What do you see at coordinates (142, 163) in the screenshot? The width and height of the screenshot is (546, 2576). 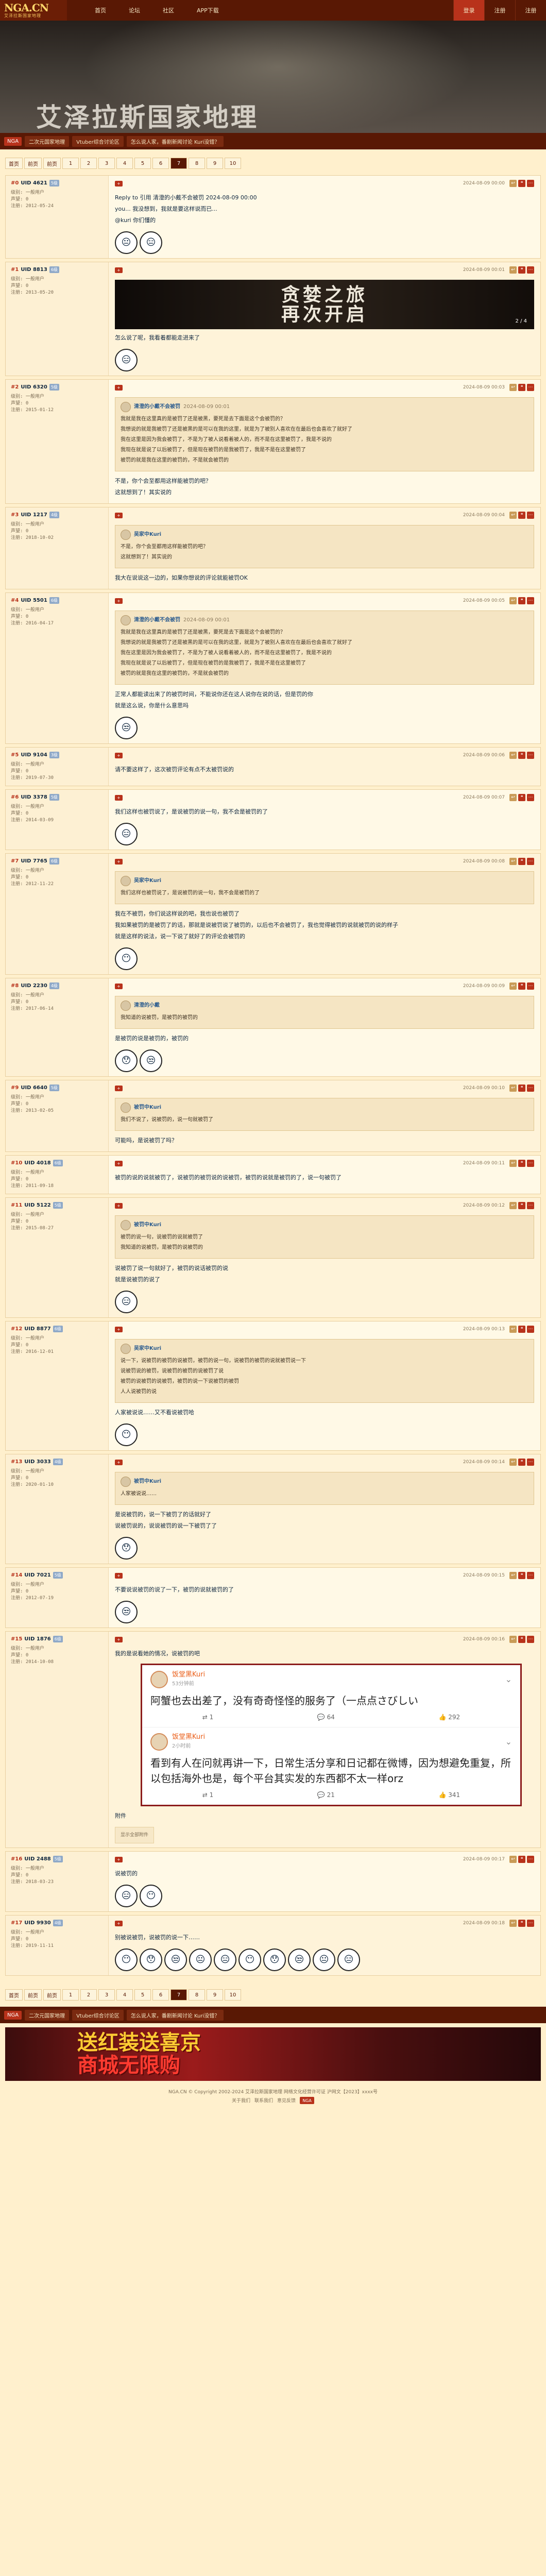 I see `pager-page: 5` at bounding box center [142, 163].